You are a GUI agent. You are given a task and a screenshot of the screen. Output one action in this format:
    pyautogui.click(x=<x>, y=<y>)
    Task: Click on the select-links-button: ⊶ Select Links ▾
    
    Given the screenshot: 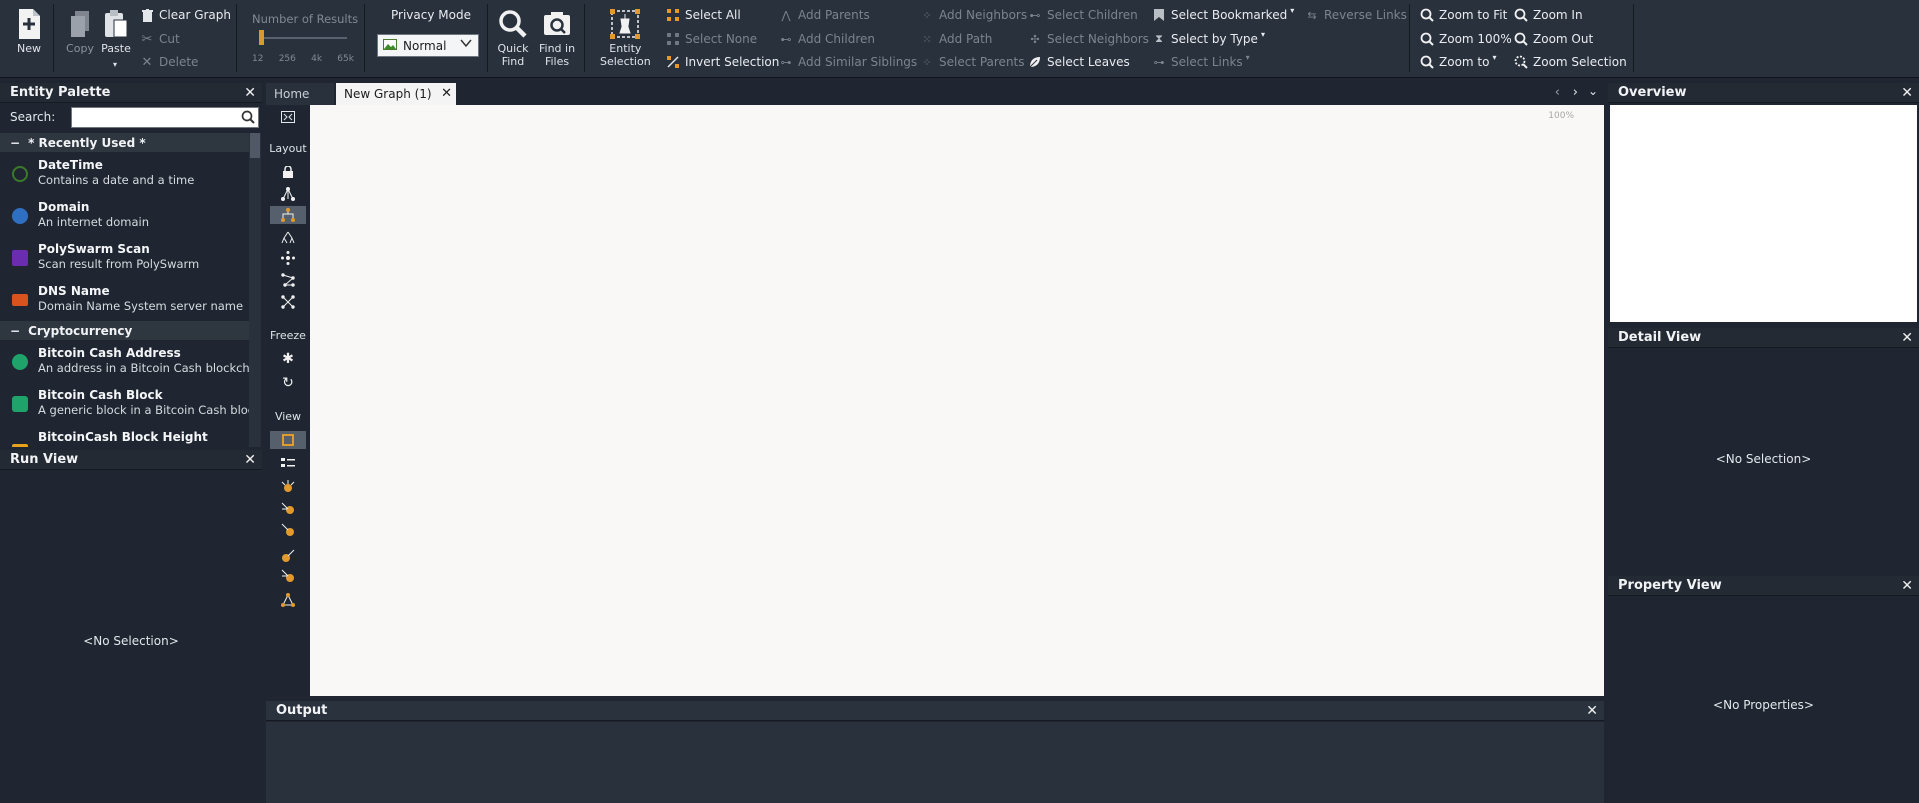 What is the action you would take?
    pyautogui.click(x=1201, y=62)
    